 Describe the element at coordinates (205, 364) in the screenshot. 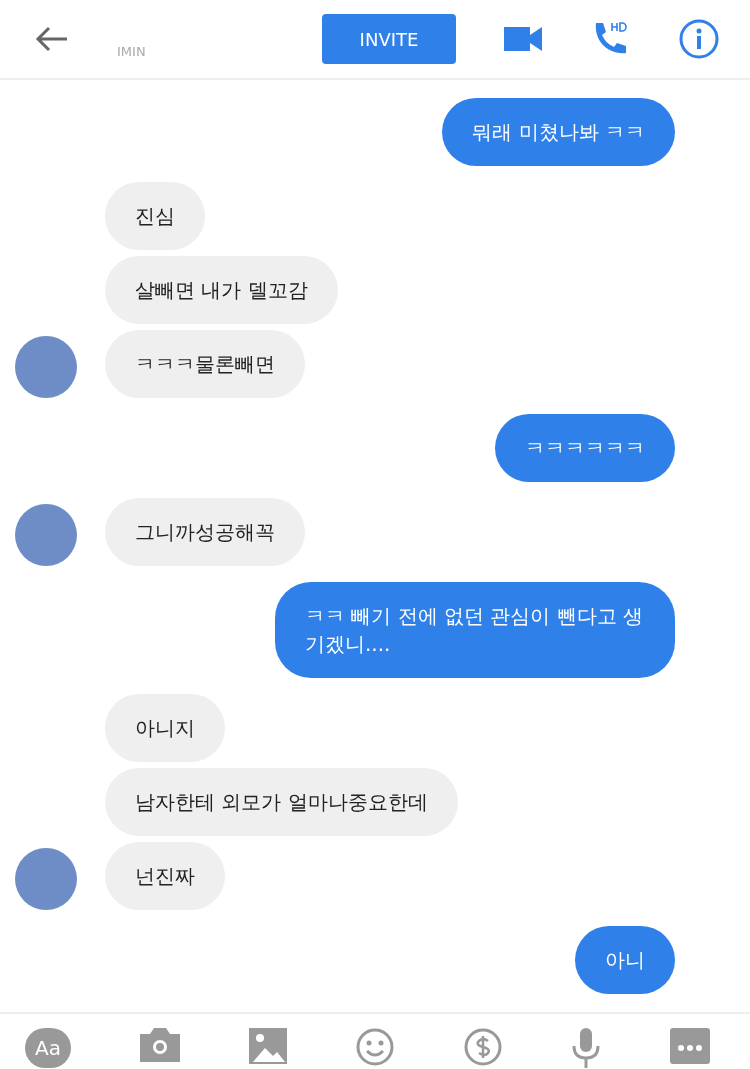

I see `message-bubble: ㅋㅋㅋ물론빼면` at that location.